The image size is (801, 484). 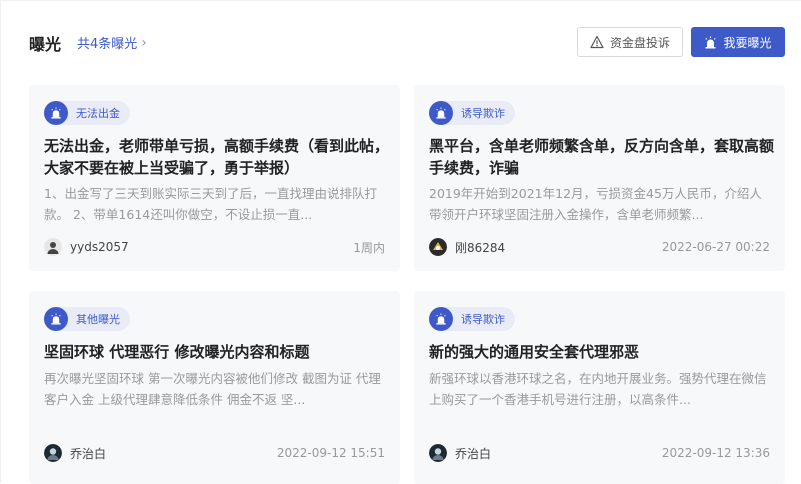 What do you see at coordinates (480, 247) in the screenshot?
I see `author-name: 刚86284` at bounding box center [480, 247].